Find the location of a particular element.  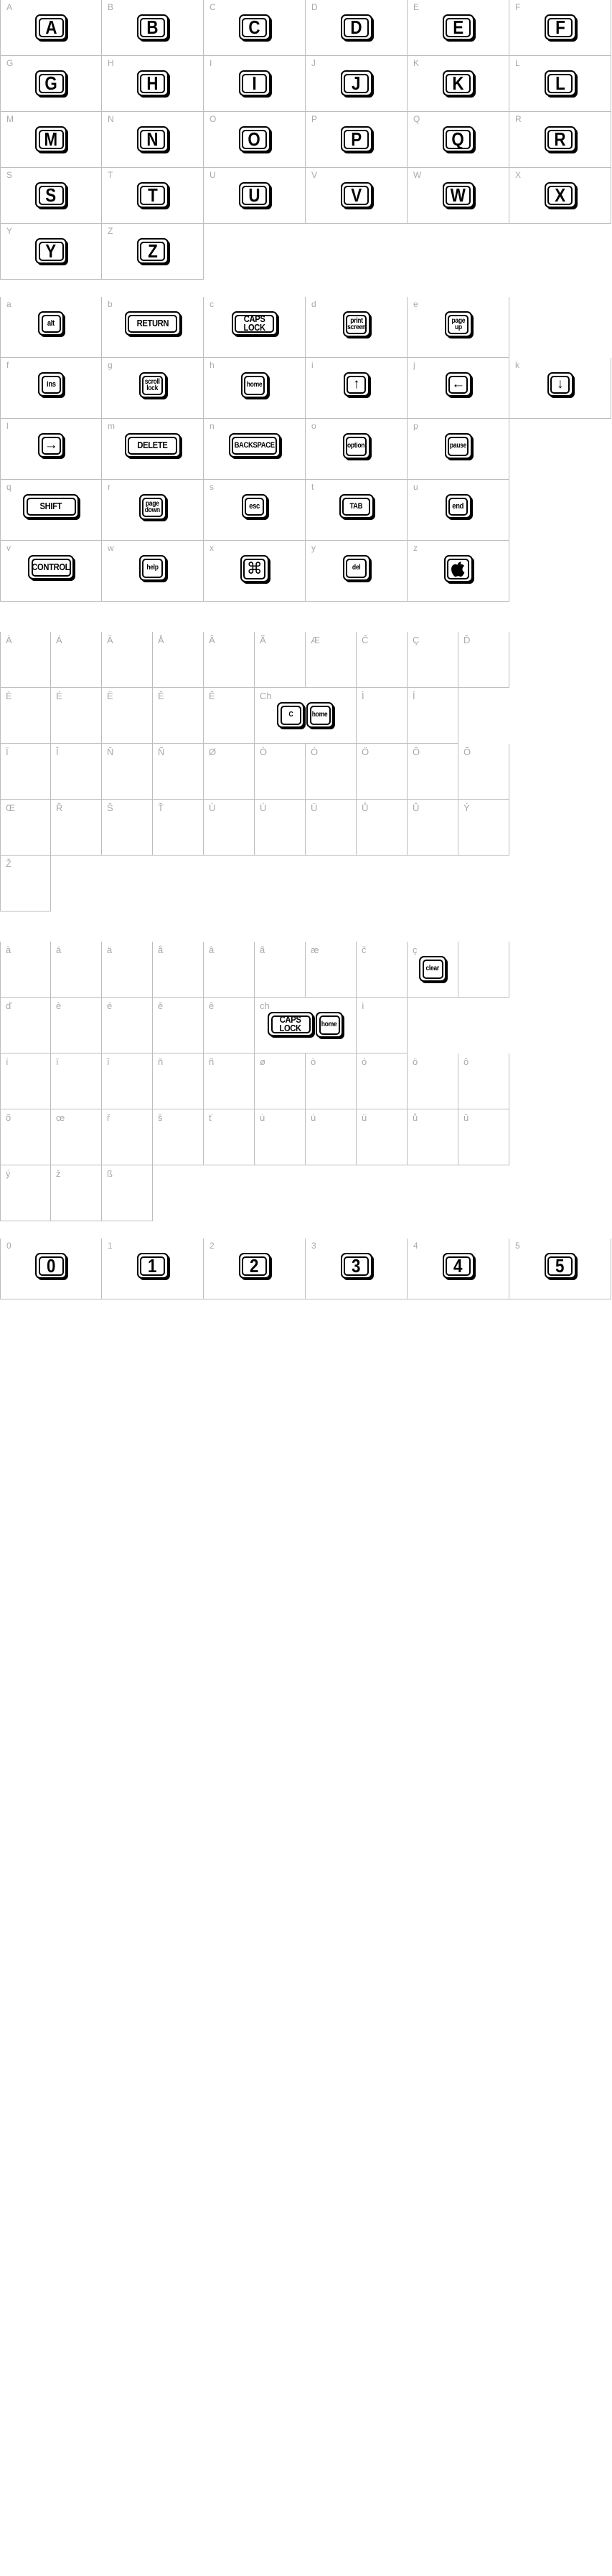

glyph-cell: Ù is located at coordinates (229, 828).